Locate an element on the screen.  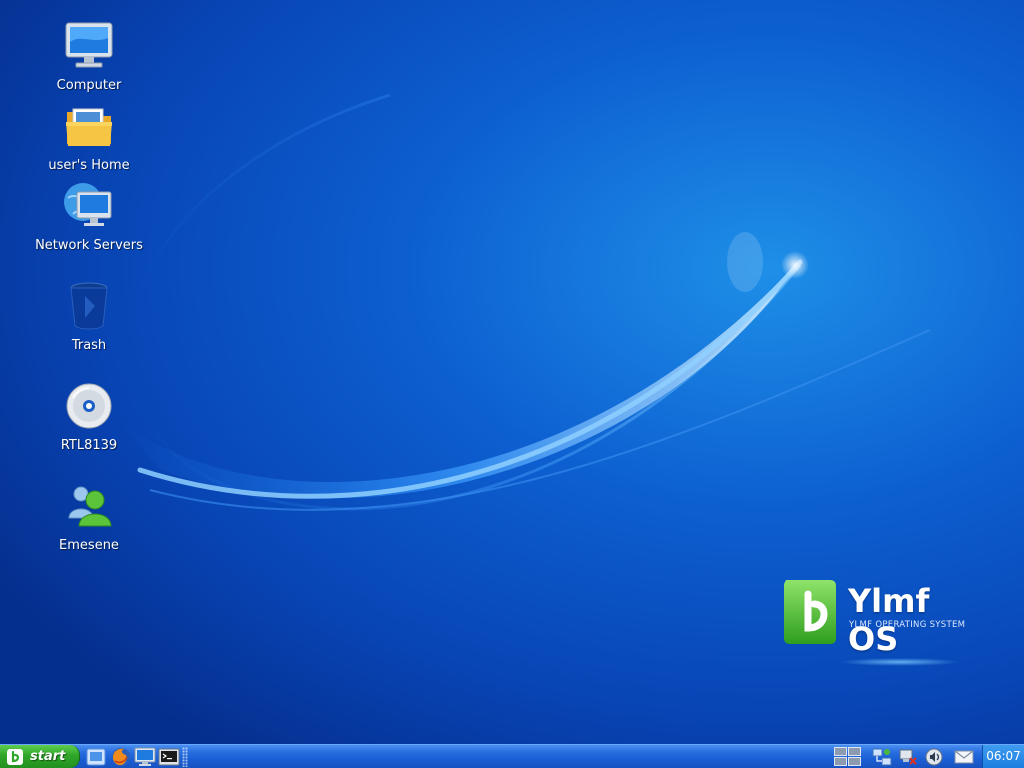
desktop-icon-rtl8139: RTL8139 is located at coordinates (89, 417).